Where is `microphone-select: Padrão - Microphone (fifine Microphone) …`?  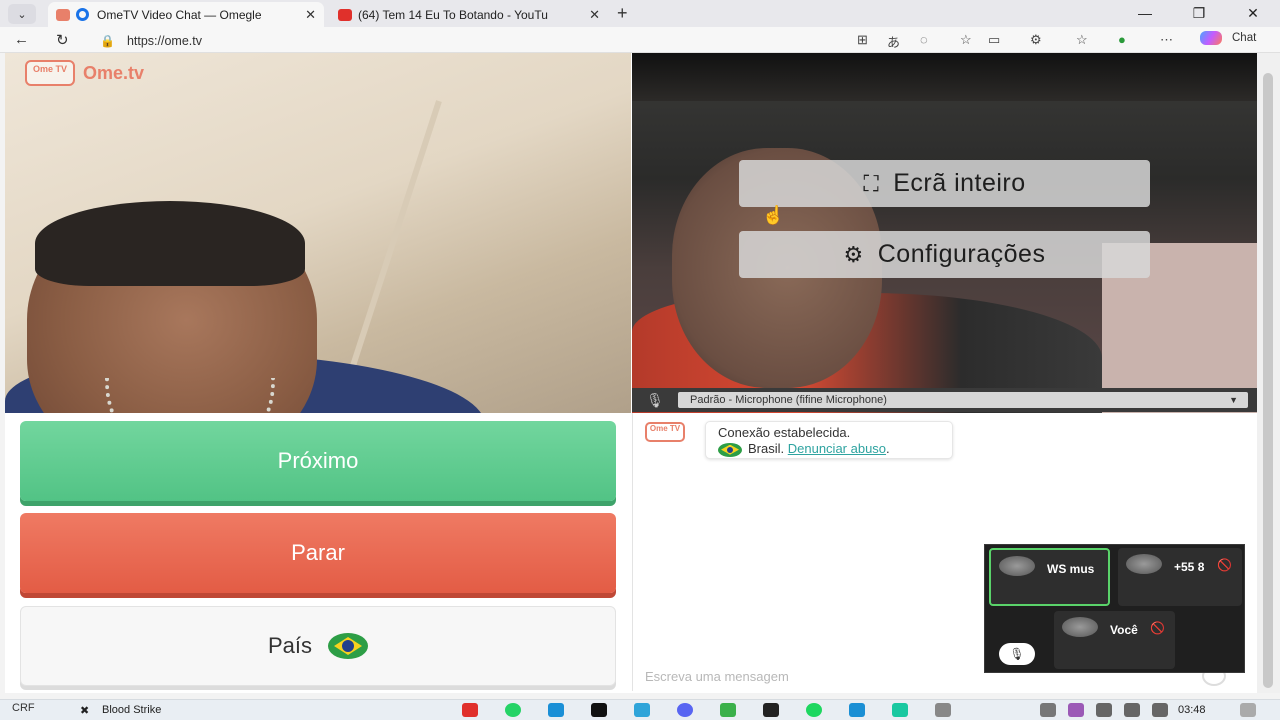
microphone-select: Padrão - Microphone (fifine Microphone) … is located at coordinates (963, 400).